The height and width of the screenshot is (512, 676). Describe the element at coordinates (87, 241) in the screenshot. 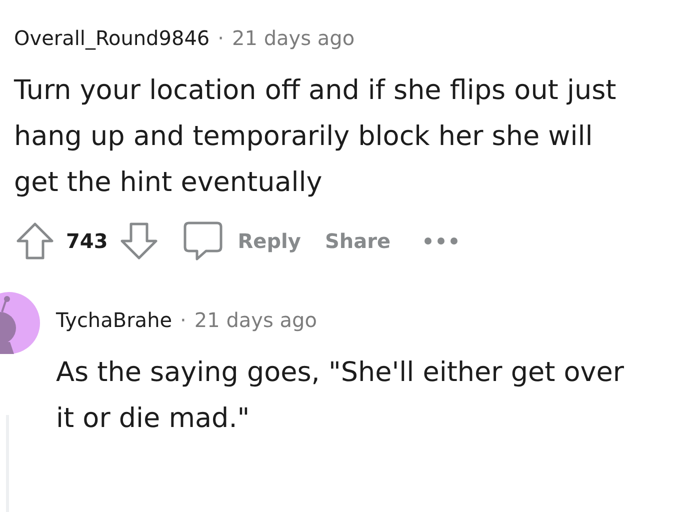

I see `vote-count: 743` at that location.